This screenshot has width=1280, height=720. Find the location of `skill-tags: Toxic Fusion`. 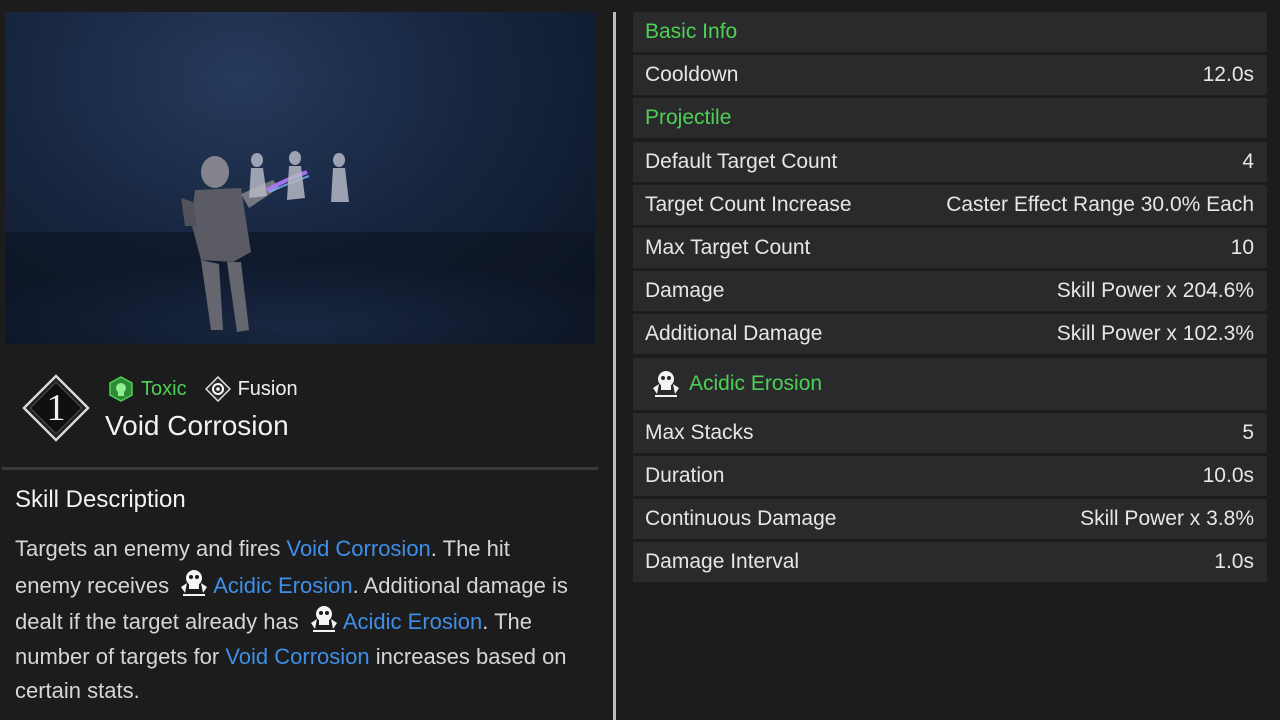

skill-tags: Toxic Fusion is located at coordinates (203, 389).